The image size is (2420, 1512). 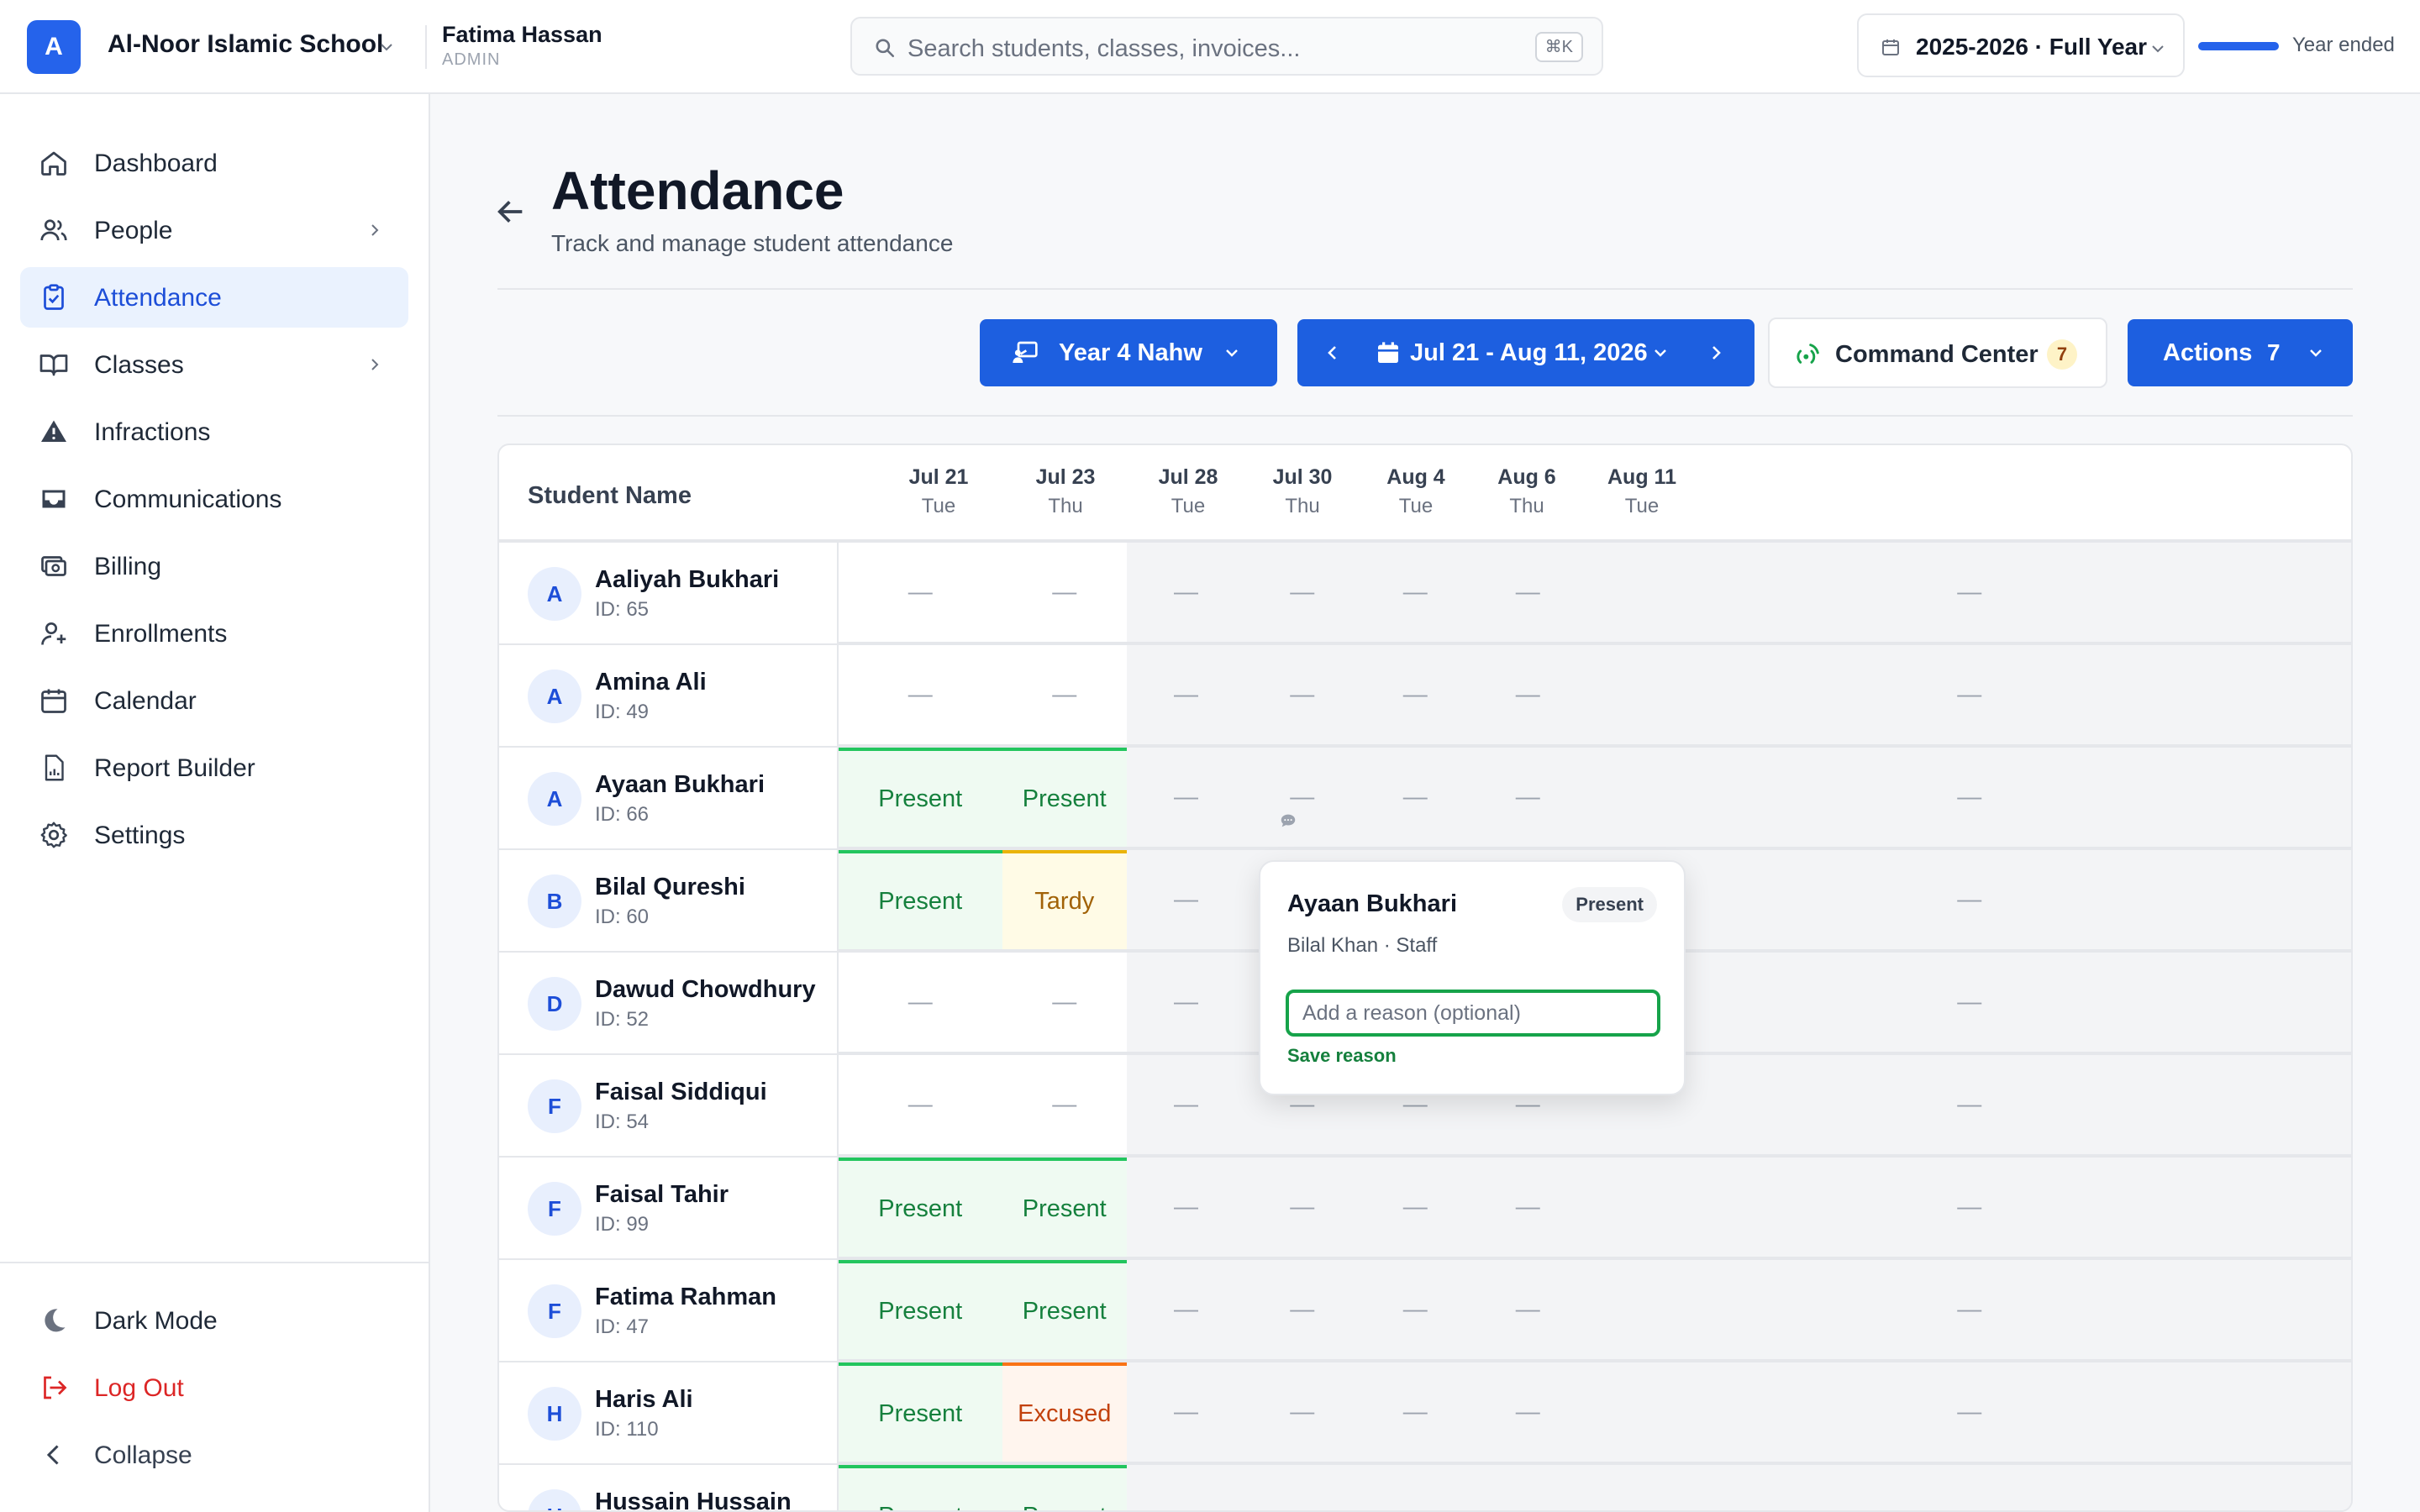 What do you see at coordinates (670, 887) in the screenshot?
I see `student-name: Bilal Qureshi` at bounding box center [670, 887].